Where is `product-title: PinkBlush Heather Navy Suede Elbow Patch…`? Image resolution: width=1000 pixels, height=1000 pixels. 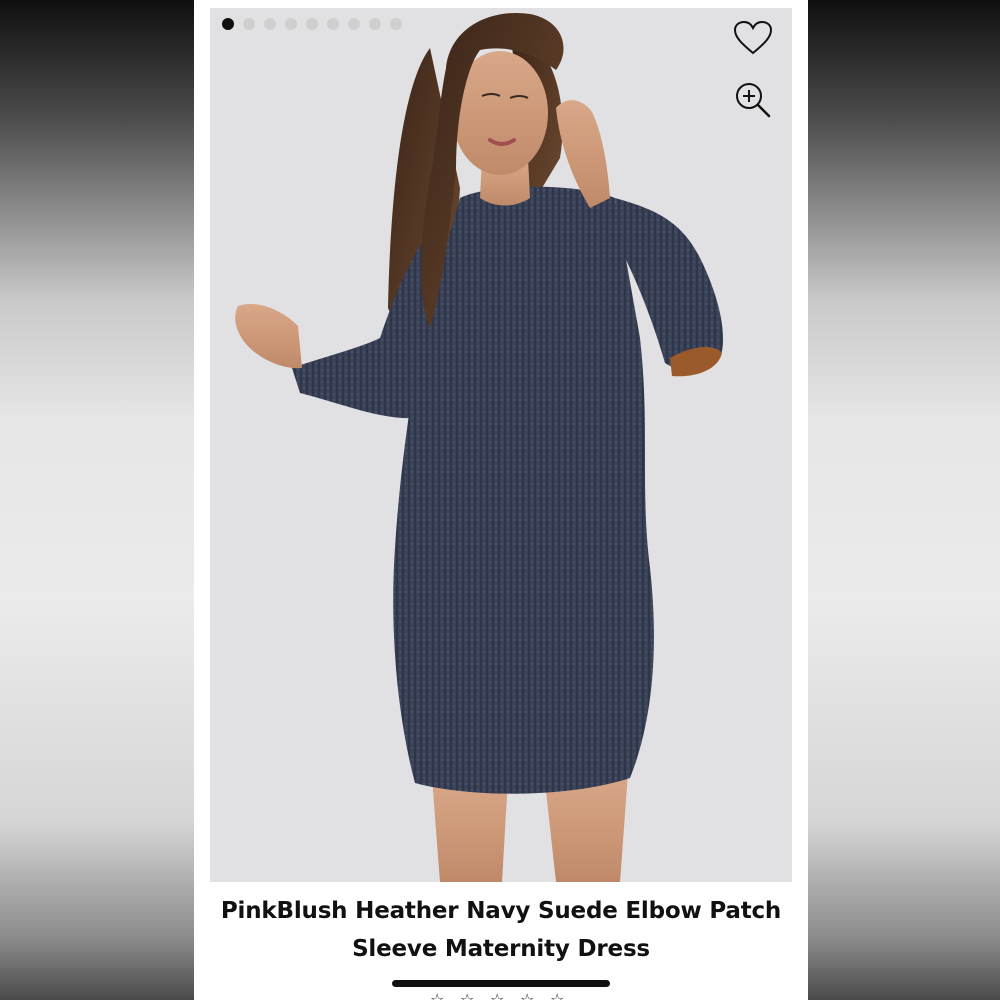 product-title: PinkBlush Heather Navy Suede Elbow Patch… is located at coordinates (501, 930).